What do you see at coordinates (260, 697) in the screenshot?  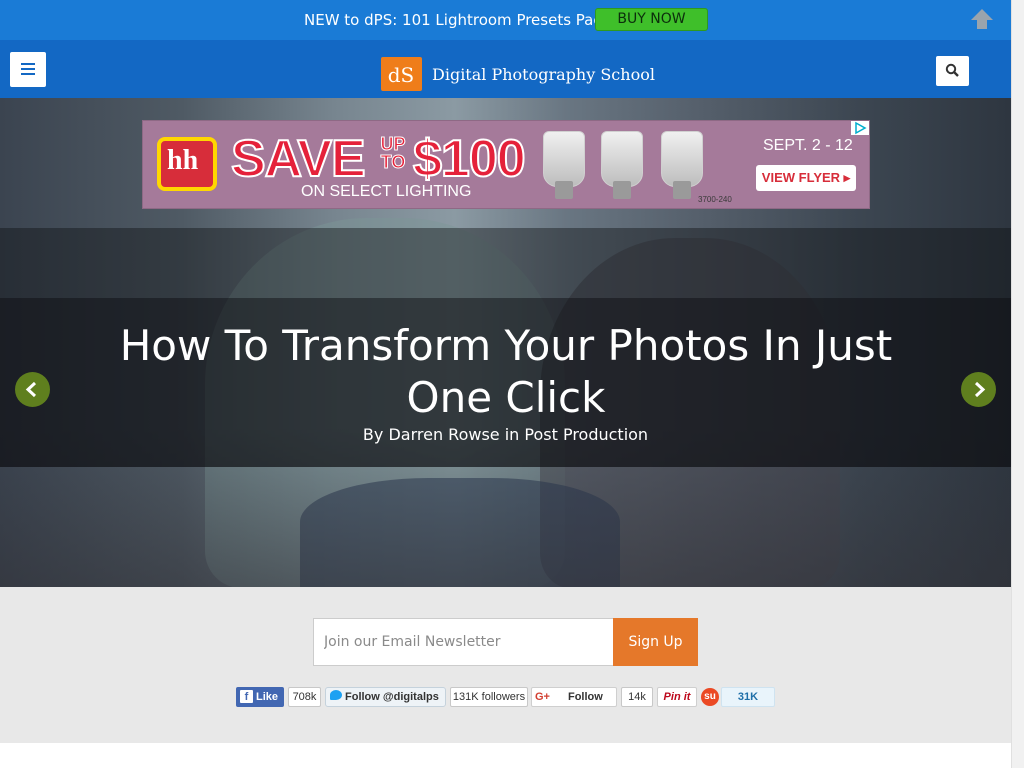 I see `facebook-like-button: f Like` at bounding box center [260, 697].